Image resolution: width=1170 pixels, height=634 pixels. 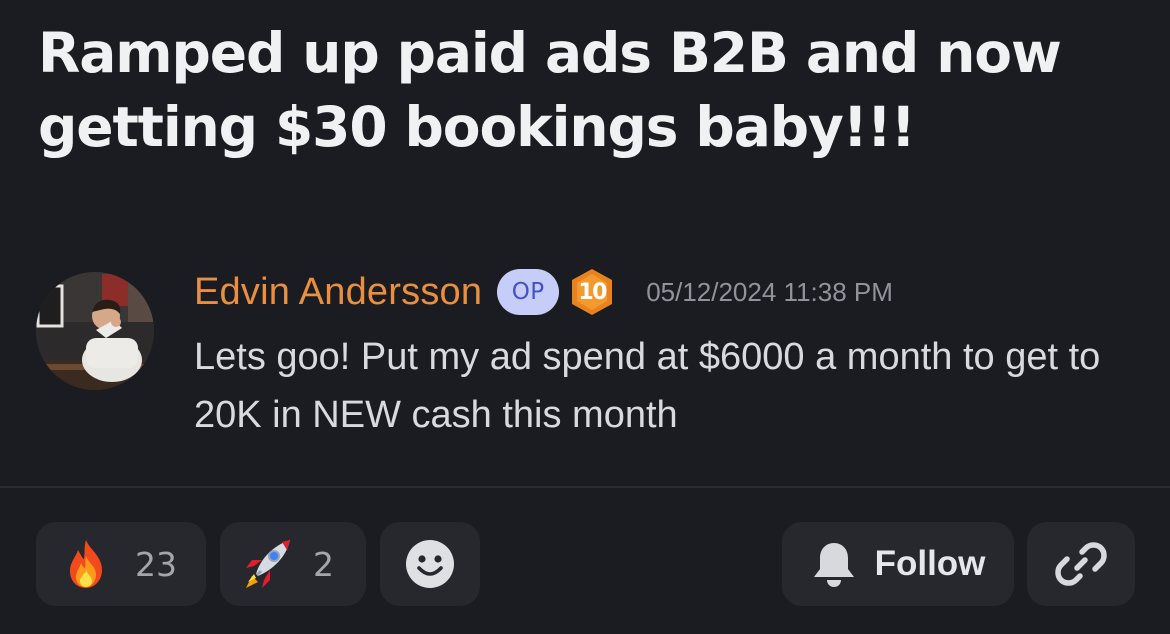 I want to click on avatar, so click(x=95, y=331).